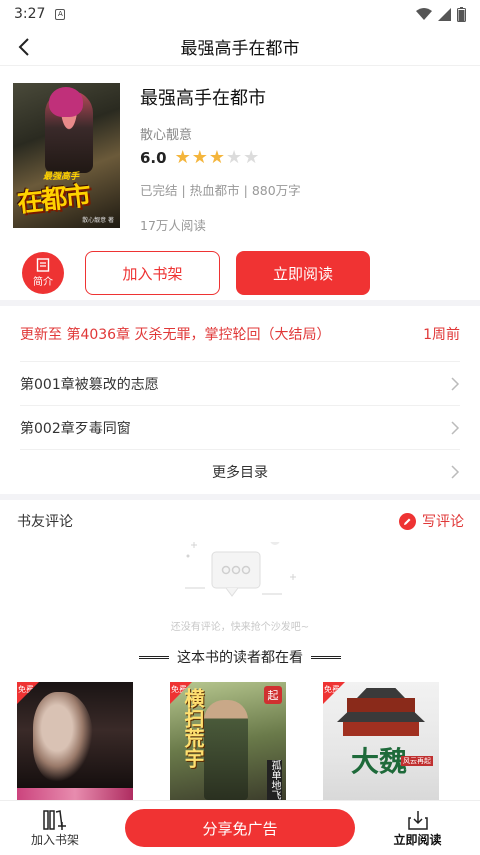  What do you see at coordinates (43, 273) in the screenshot?
I see `intro-button: 简介` at bounding box center [43, 273].